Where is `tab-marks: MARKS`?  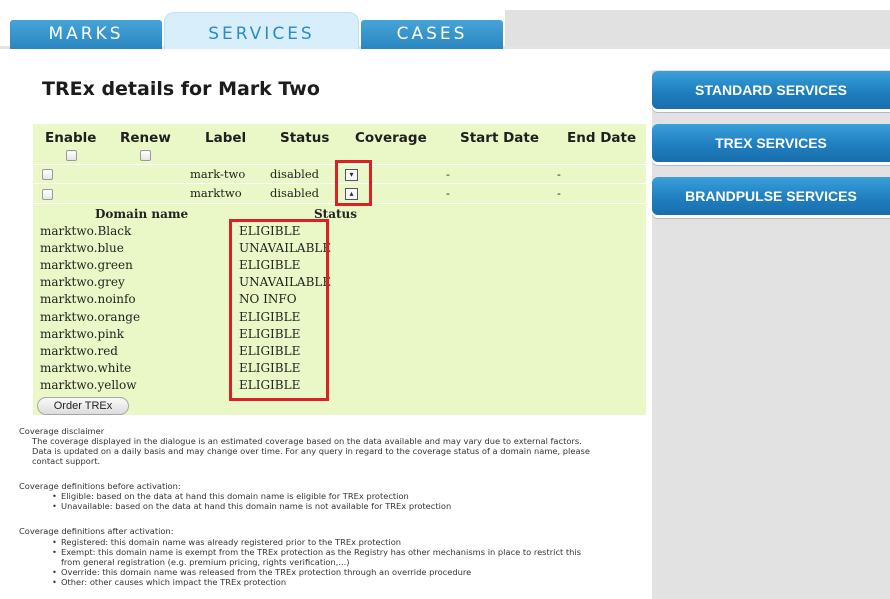
tab-marks: MARKS is located at coordinates (86, 34).